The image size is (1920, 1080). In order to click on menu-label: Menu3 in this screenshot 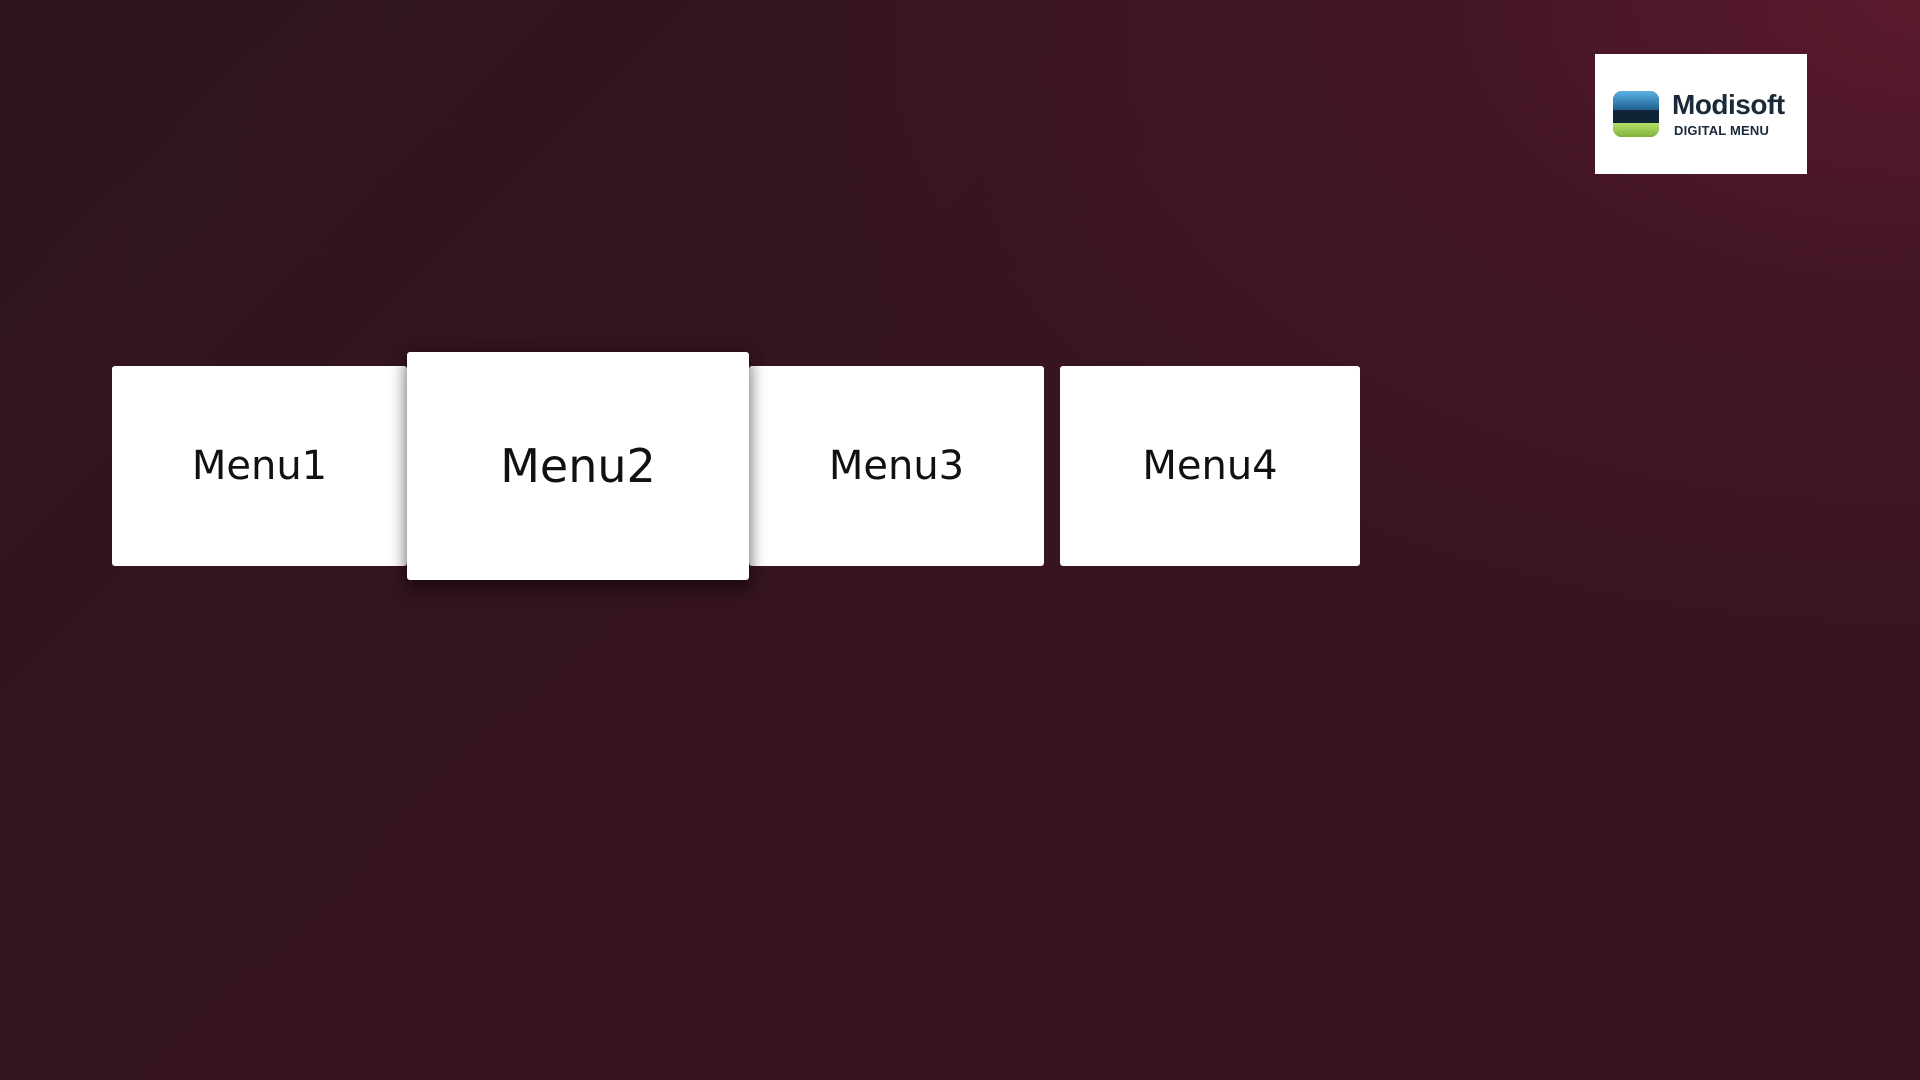, I will do `click(896, 466)`.